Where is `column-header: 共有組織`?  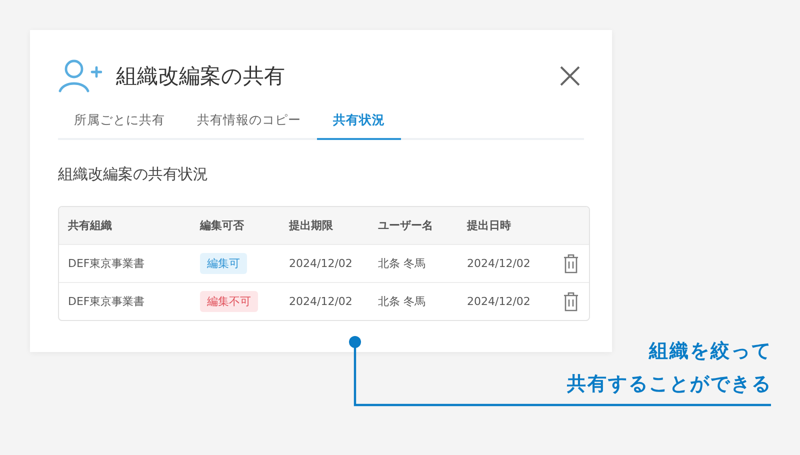 column-header: 共有組織 is located at coordinates (90, 225).